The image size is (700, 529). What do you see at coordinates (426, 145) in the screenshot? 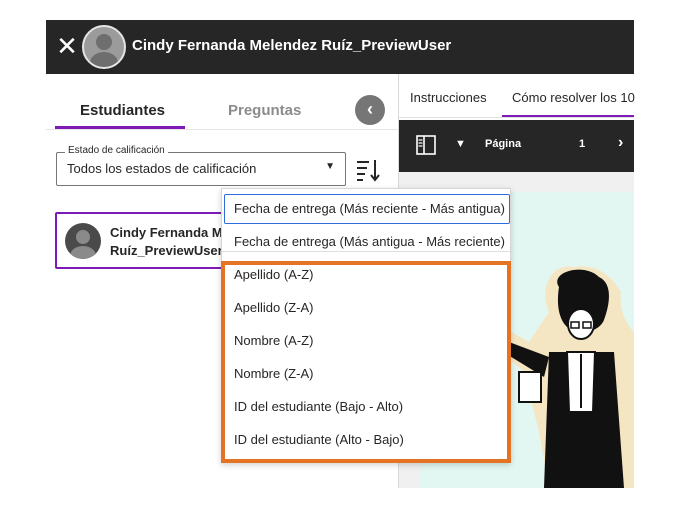
I see `sidebar-panel-icon` at bounding box center [426, 145].